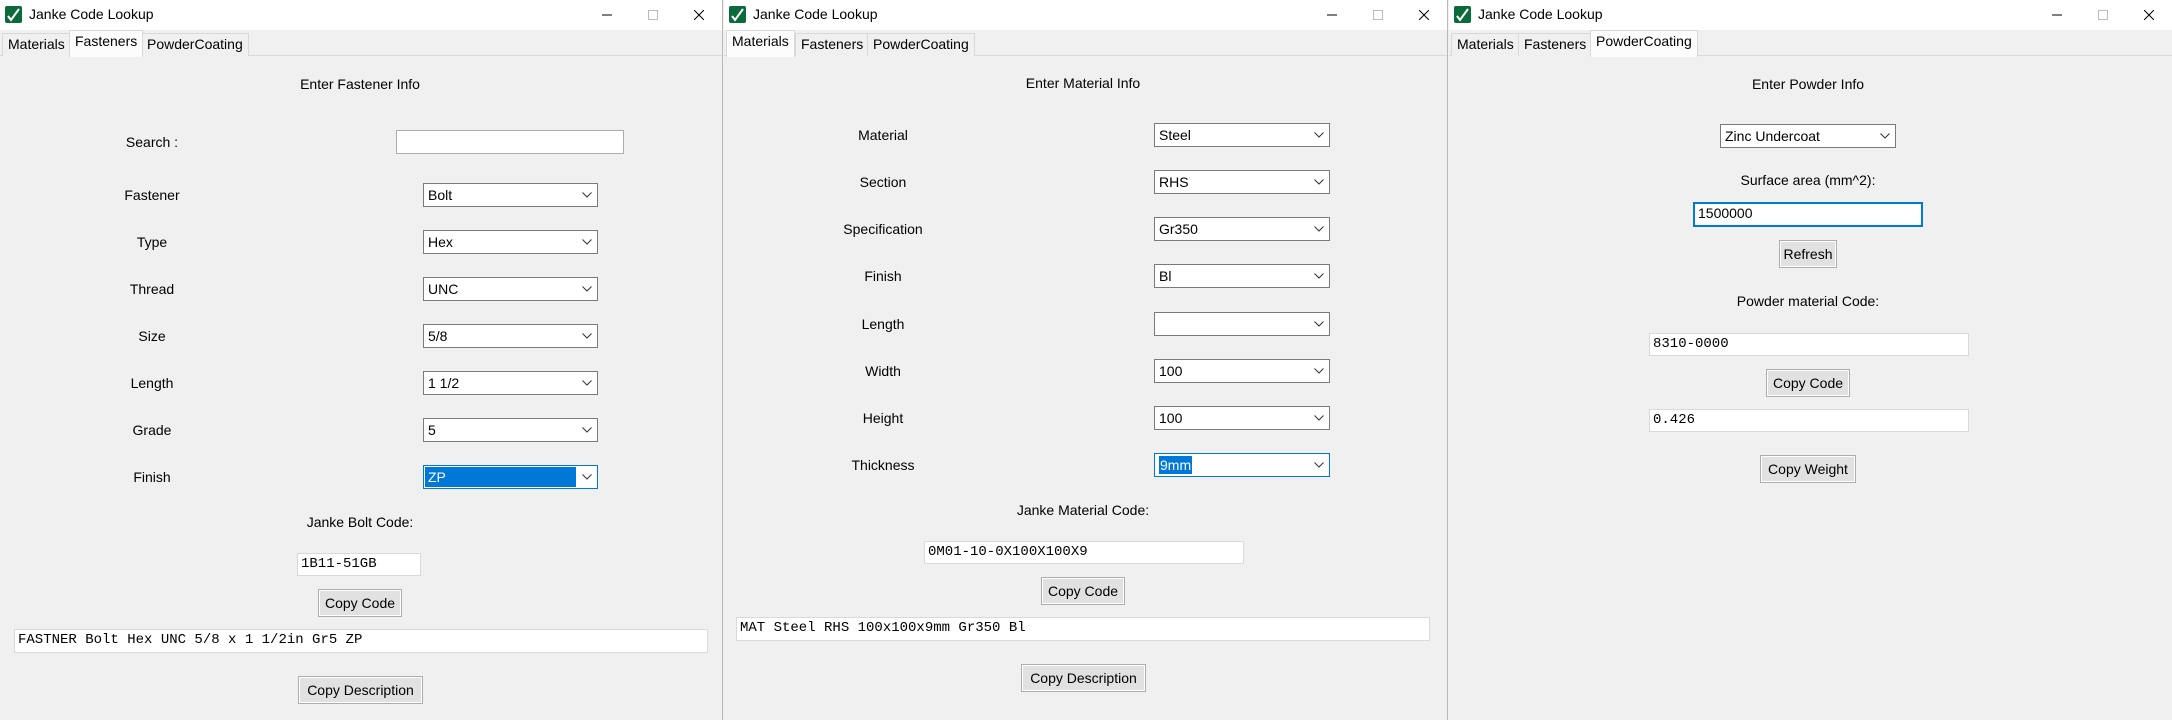  I want to click on finish-select: Bl, so click(1242, 276).